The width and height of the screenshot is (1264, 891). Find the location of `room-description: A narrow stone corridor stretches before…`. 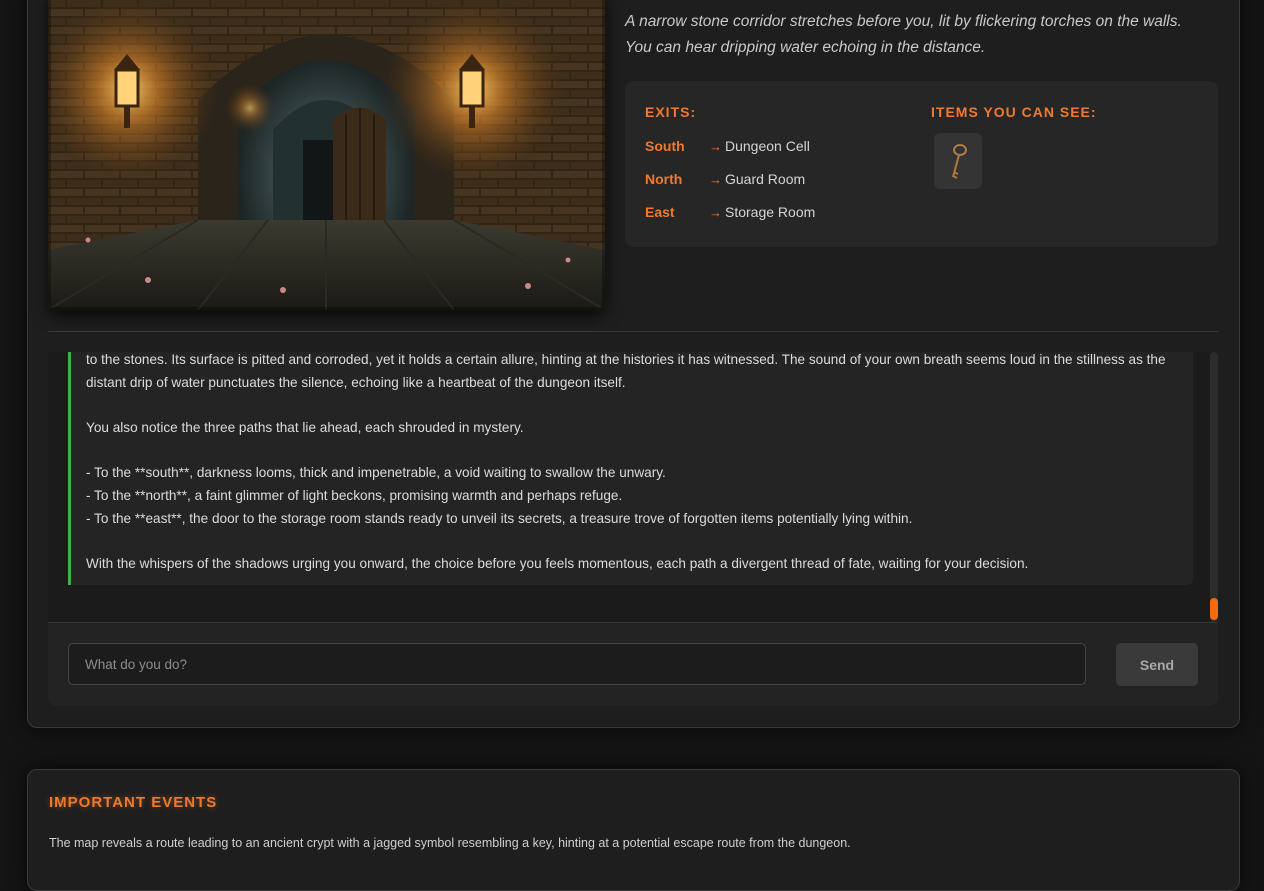

room-description: A narrow stone corridor stretches before… is located at coordinates (903, 34).